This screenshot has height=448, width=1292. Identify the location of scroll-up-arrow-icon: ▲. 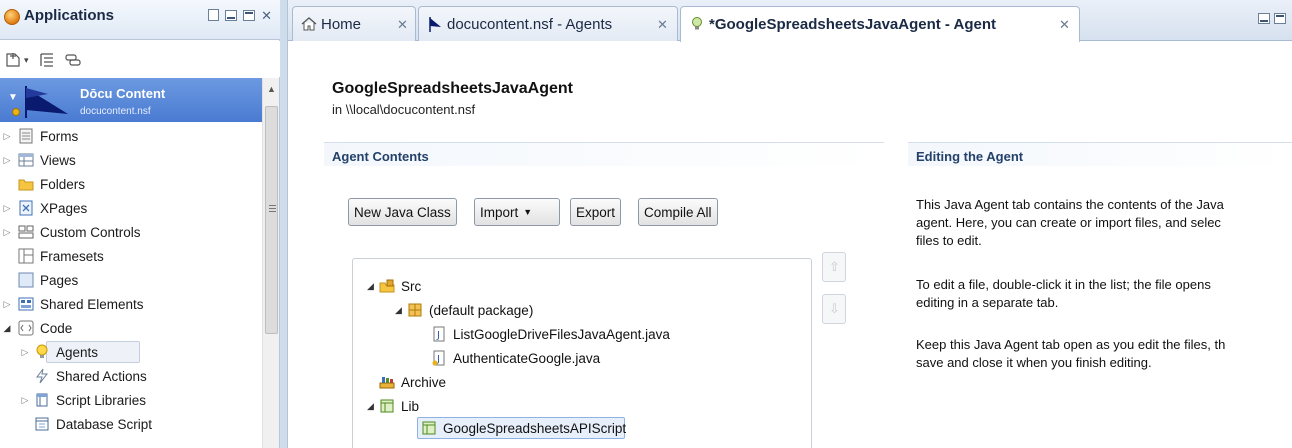
(271, 89).